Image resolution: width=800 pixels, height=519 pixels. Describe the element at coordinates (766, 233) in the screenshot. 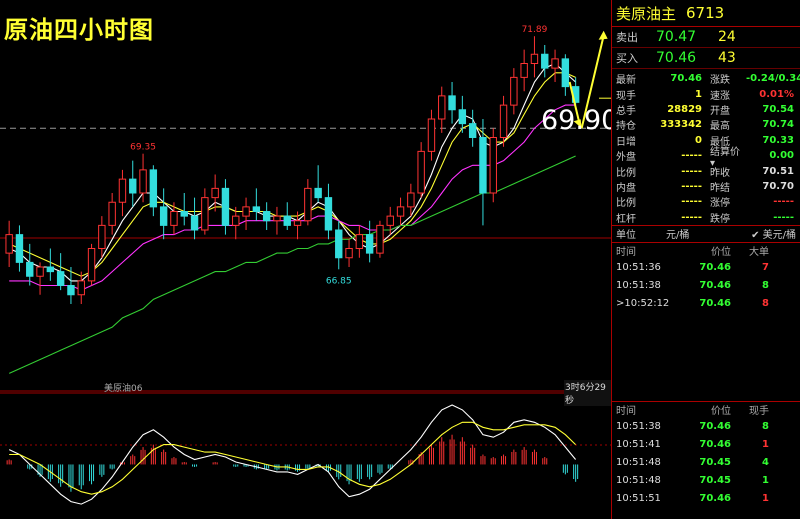

I see `unit-usd-option: ✔ 美元/桶` at that location.